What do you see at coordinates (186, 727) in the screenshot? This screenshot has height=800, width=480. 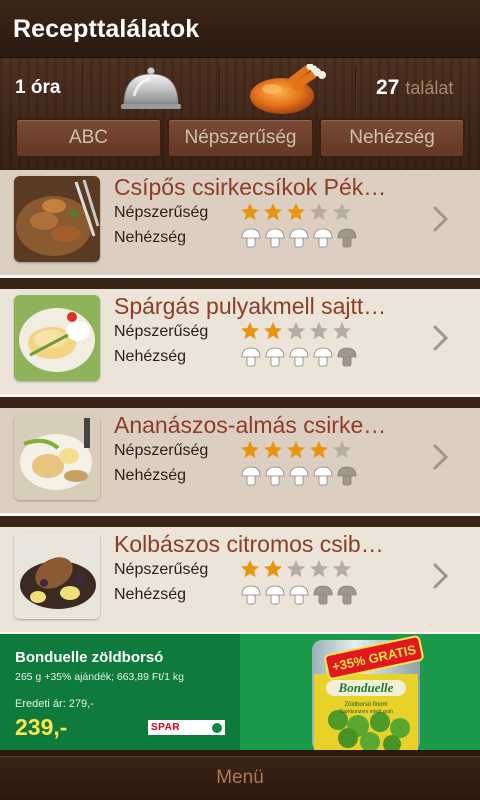 I see `spar-logo: SPAR` at bounding box center [186, 727].